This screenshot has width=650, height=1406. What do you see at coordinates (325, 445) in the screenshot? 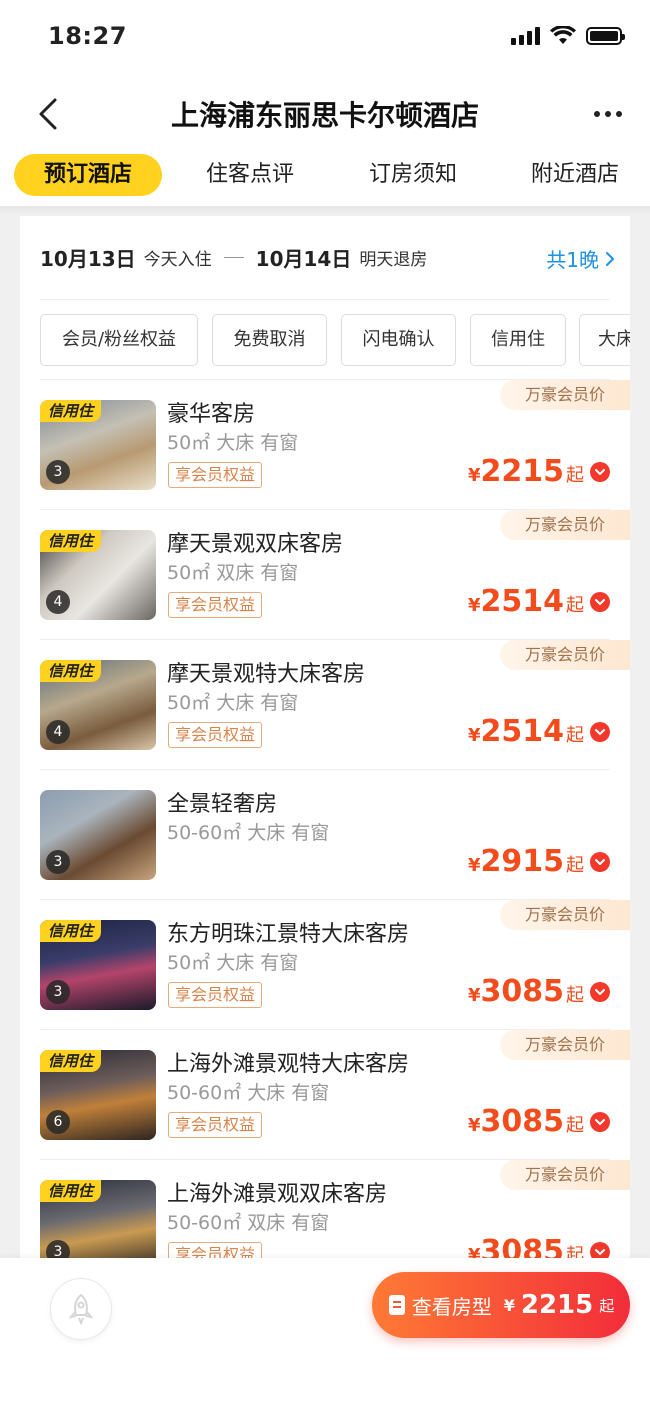
I see `room-row: 信用住 3 豪华客房 50㎡ 大床 有窗 享会员权益 万豪会员价 ¥ 2215 起` at bounding box center [325, 445].